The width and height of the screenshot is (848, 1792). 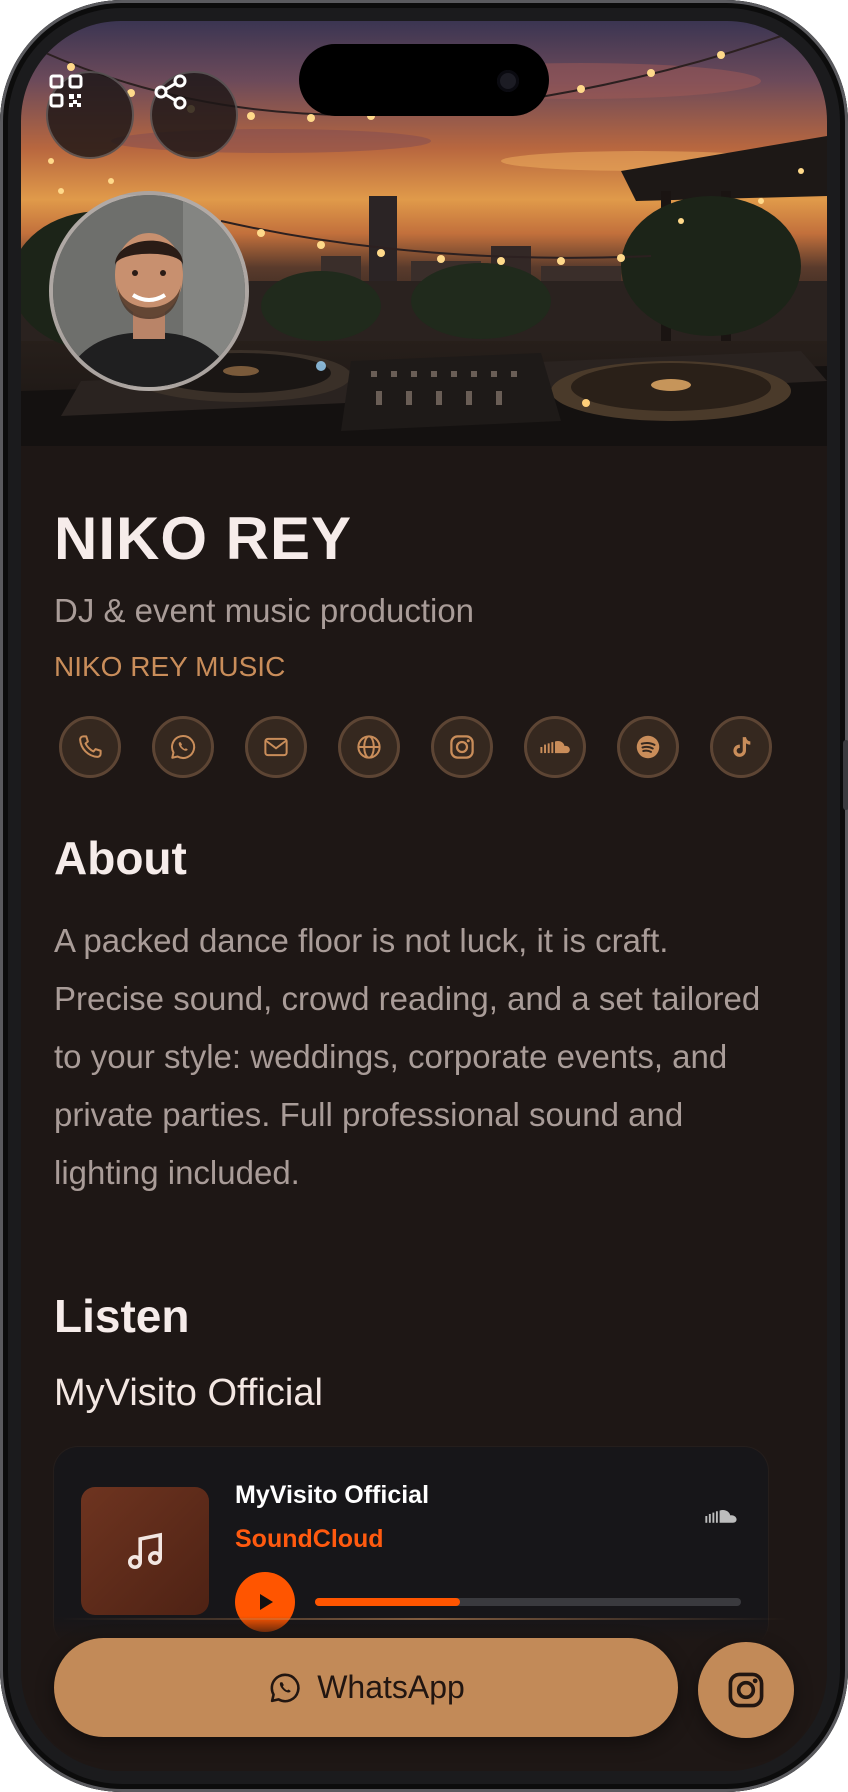 I want to click on whatsapp-cta-label: WhatsApp, so click(x=391, y=1687).